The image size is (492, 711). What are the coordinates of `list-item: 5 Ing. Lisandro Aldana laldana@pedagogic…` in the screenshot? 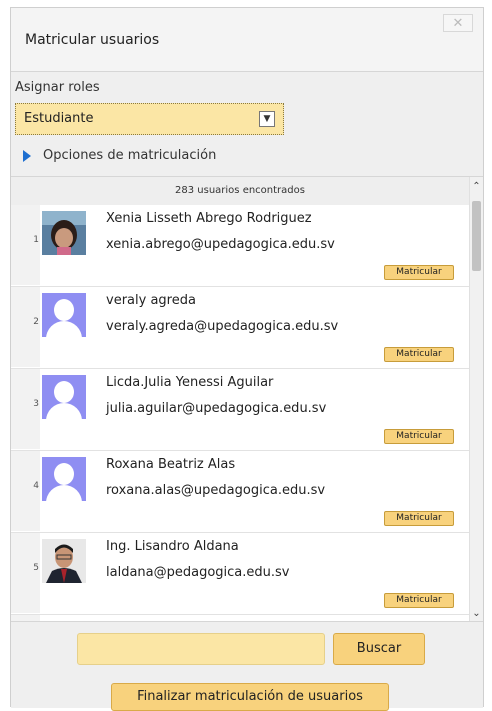 It's located at (240, 574).